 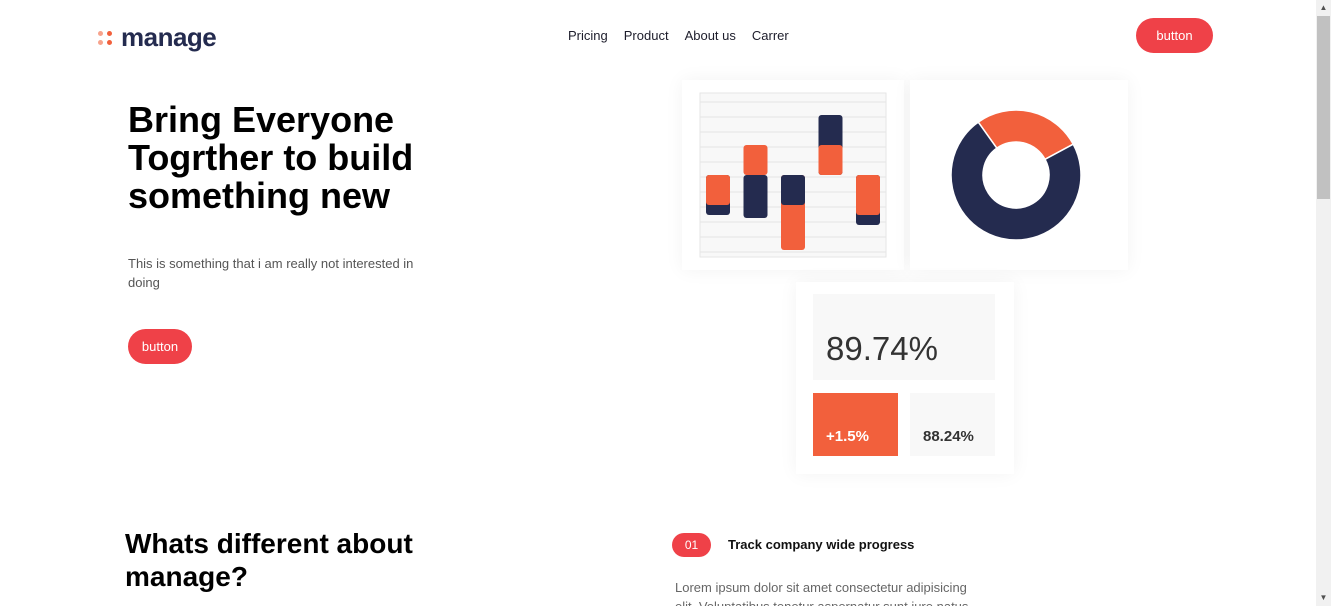 I want to click on main-nav: Pricing Product About us Carrer, so click(x=678, y=35).